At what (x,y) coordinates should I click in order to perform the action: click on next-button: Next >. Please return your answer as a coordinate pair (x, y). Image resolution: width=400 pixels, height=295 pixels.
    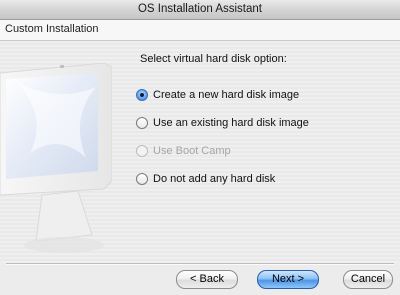
    Looking at the image, I should click on (288, 279).